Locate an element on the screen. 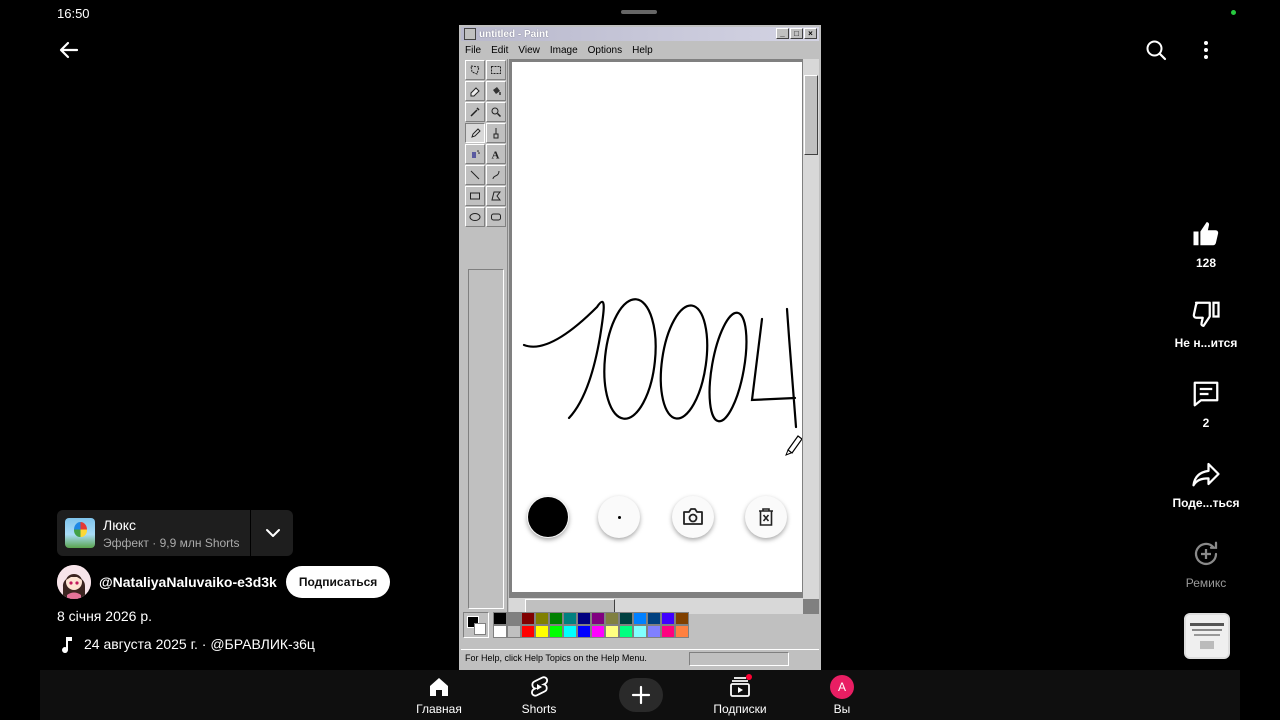  channel-handle: @NataliyaNaluvaiko-e3d3k is located at coordinates (188, 582).